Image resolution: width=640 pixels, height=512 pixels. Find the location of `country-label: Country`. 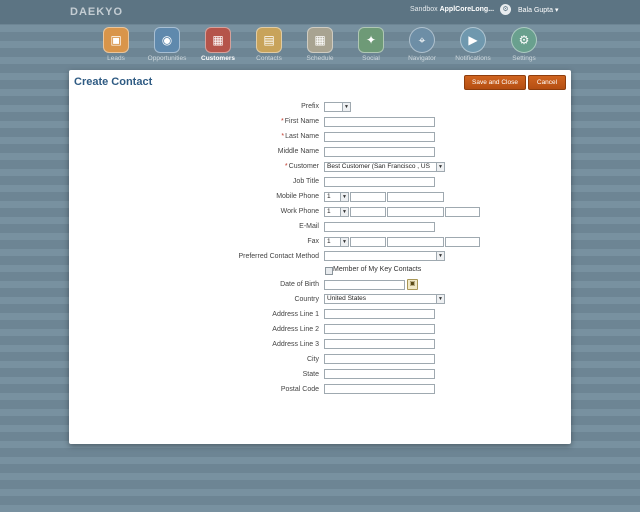

country-label: Country is located at coordinates (306, 299).